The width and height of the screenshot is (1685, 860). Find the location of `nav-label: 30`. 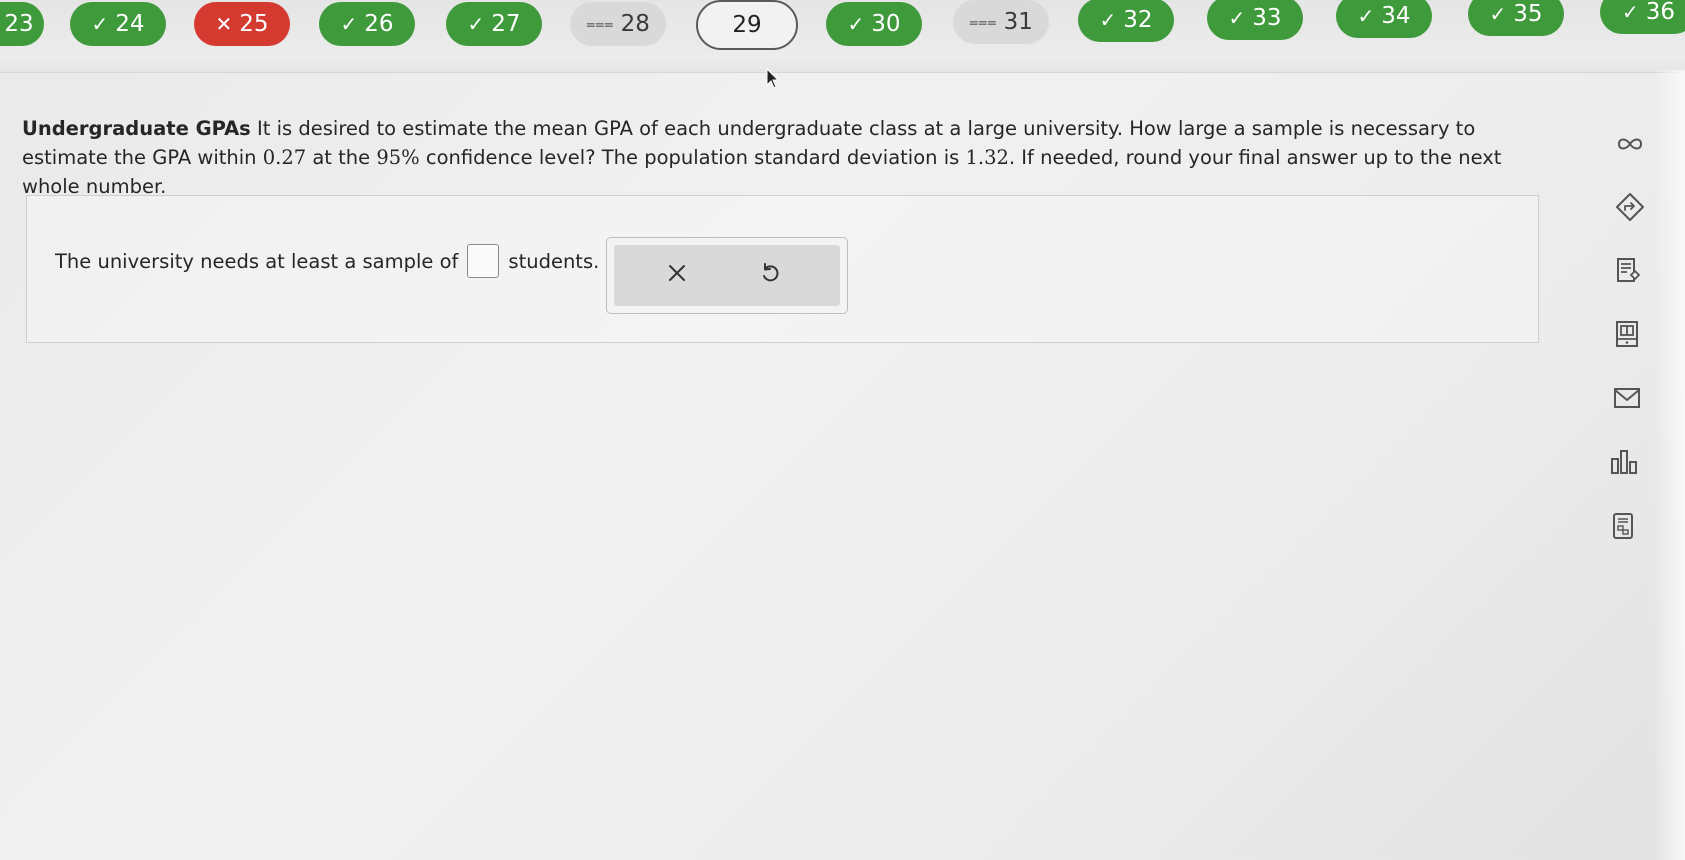

nav-label: 30 is located at coordinates (886, 24).